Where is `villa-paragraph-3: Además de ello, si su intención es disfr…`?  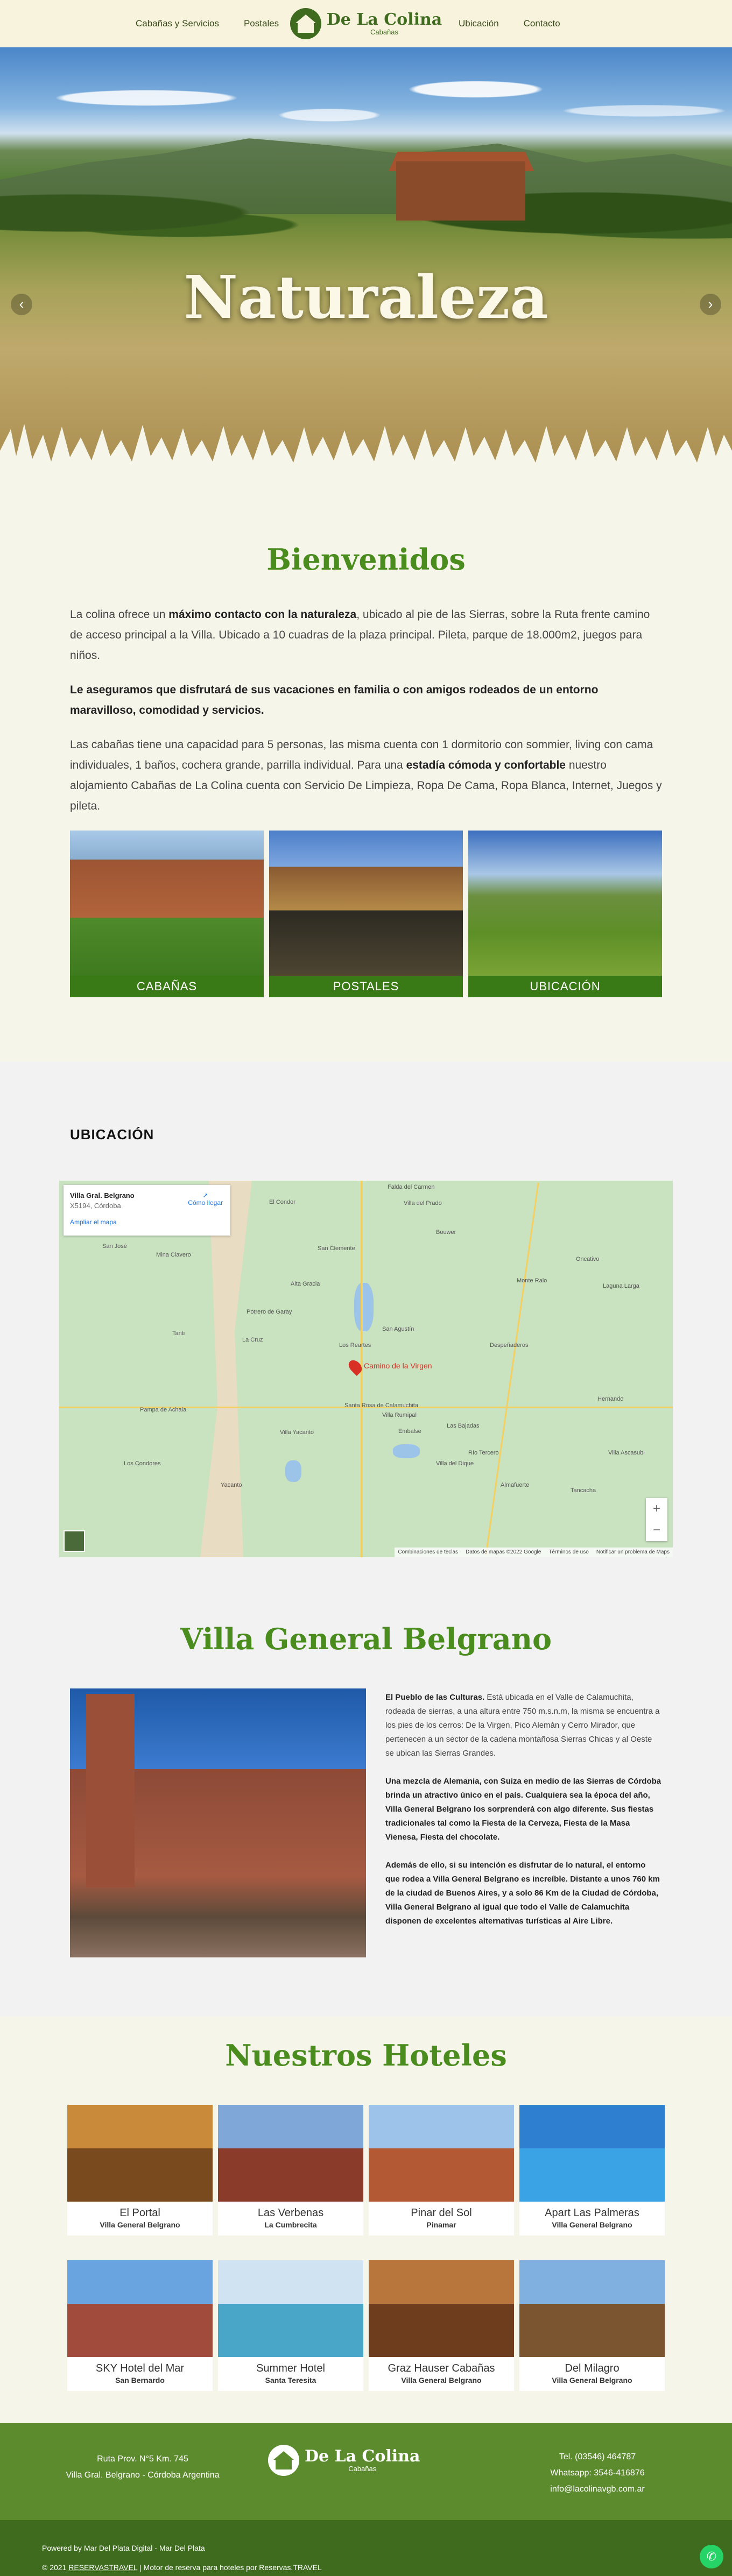
villa-paragraph-3: Además de ello, si su intención es disfr… is located at coordinates (522, 1893).